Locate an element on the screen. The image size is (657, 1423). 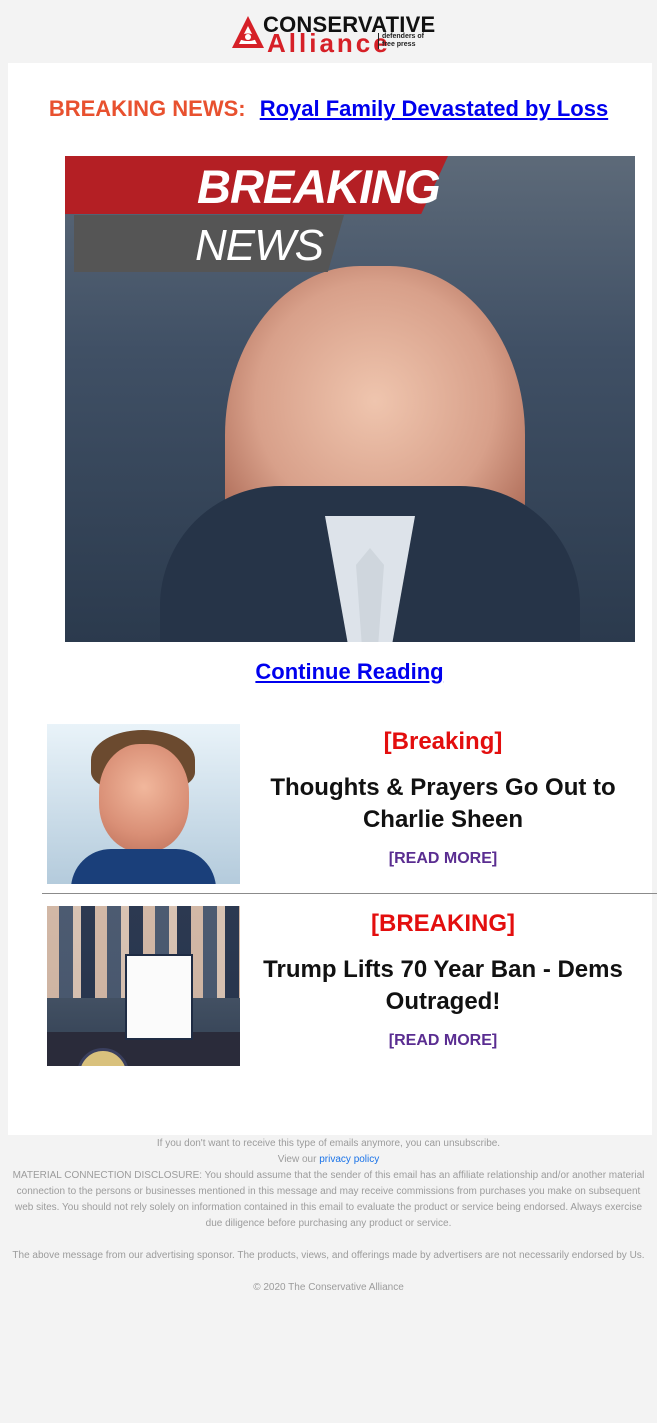
copyright-text: © 2020 The Conservative Alliance is located at coordinates (328, 1287).